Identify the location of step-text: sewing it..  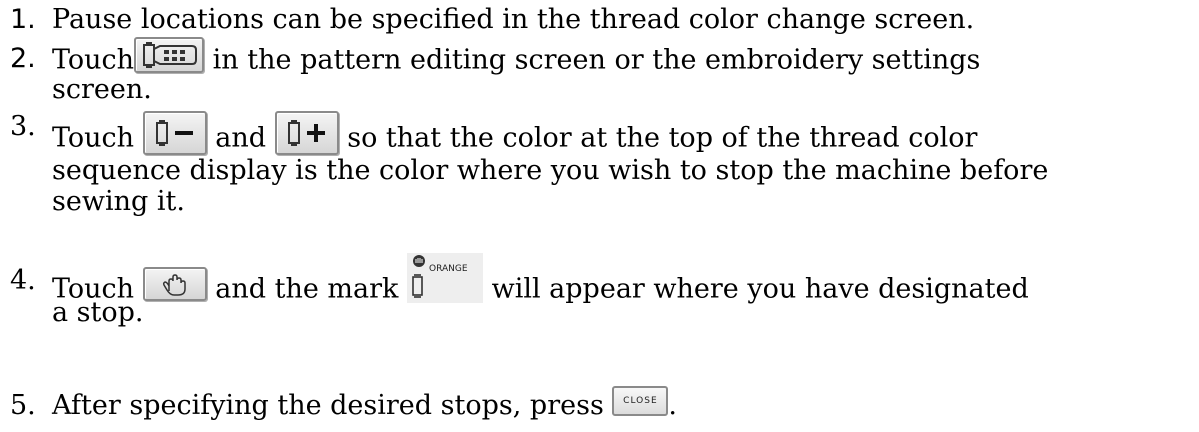
(118, 201).